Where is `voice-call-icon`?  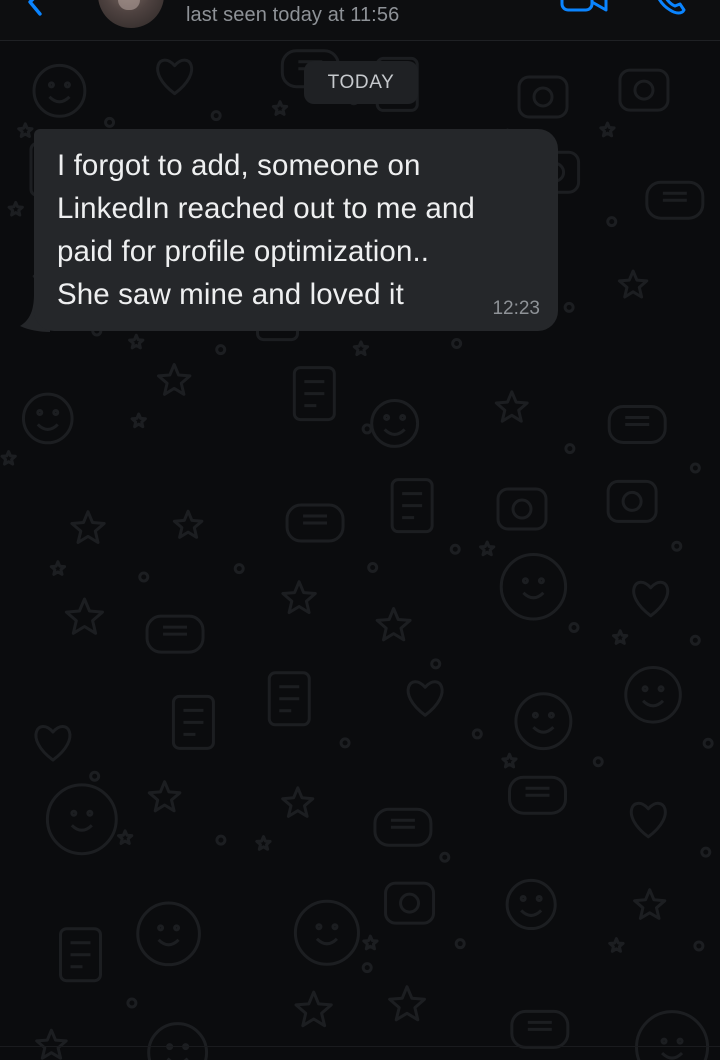 voice-call-icon is located at coordinates (670, 8).